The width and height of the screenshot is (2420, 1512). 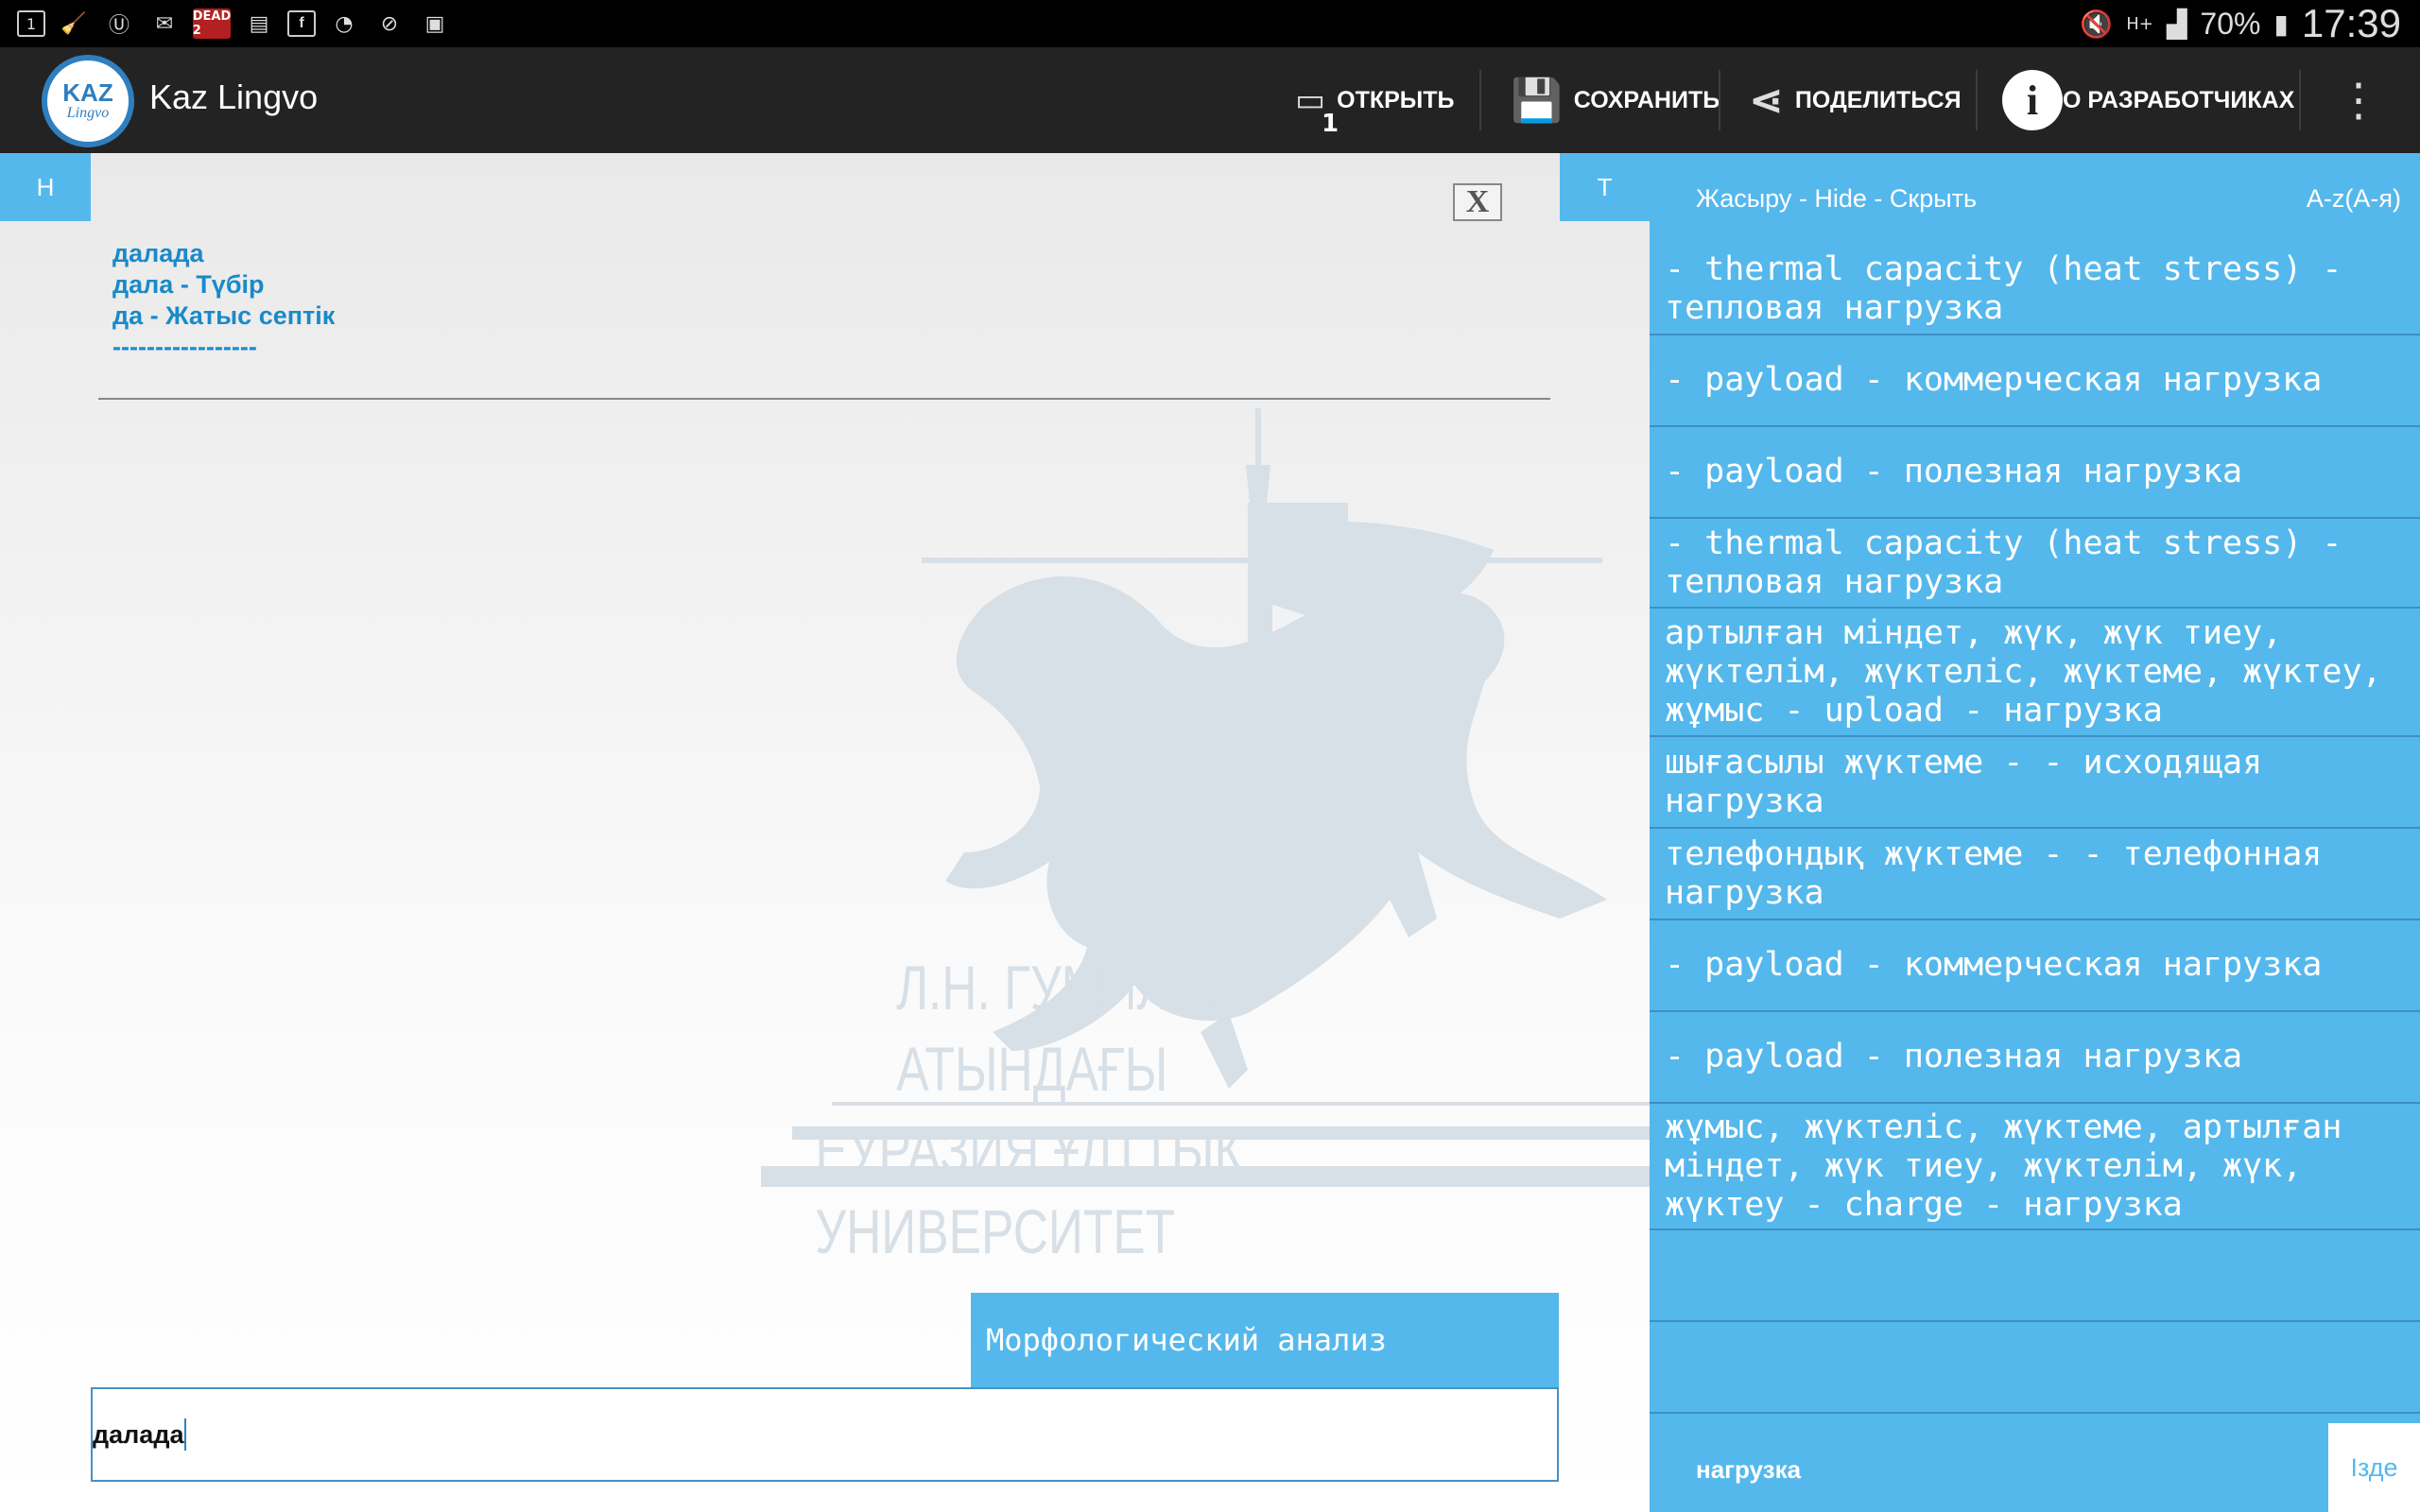 I want to click on morphological-analysis-button: Морфологический анализ, so click(x=1265, y=1340).